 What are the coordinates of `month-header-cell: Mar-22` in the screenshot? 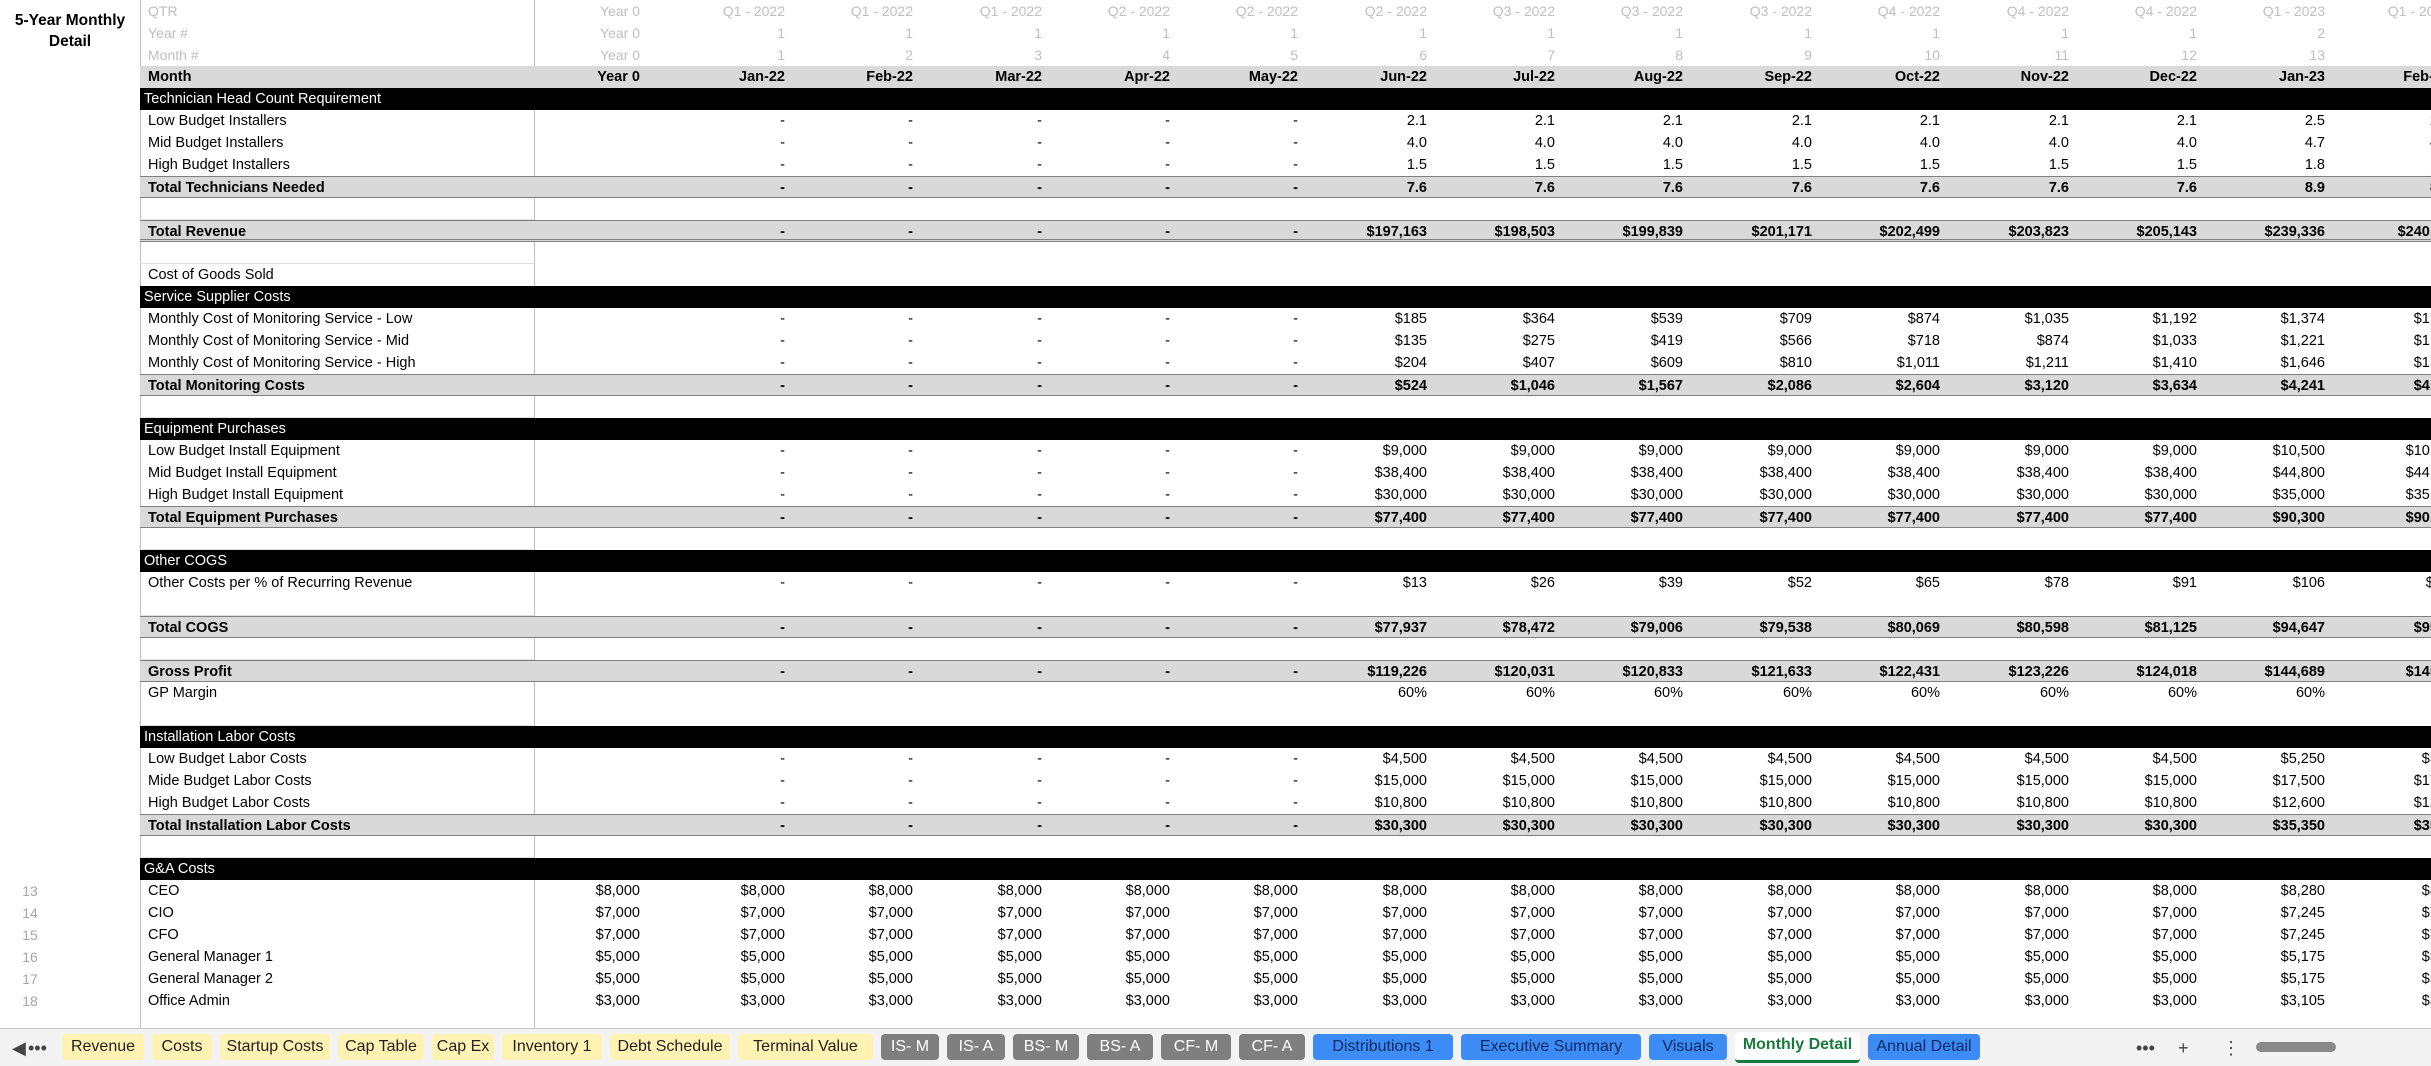 It's located at (983, 77).